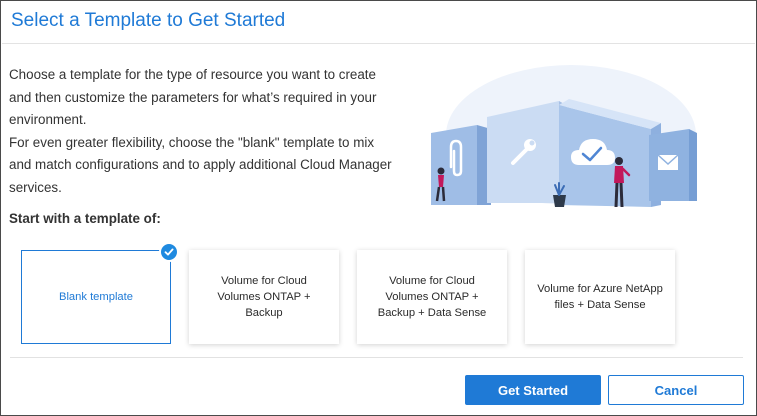 This screenshot has width=757, height=416. Describe the element at coordinates (559, 194) in the screenshot. I see `plant-pot` at that location.